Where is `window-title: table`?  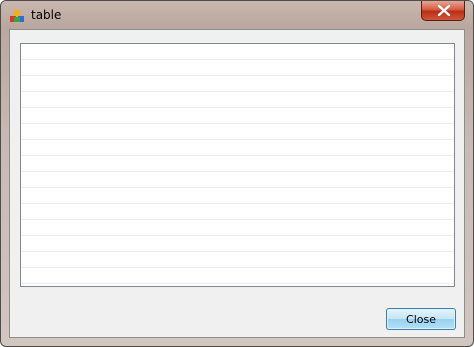 window-title: table is located at coordinates (46, 15).